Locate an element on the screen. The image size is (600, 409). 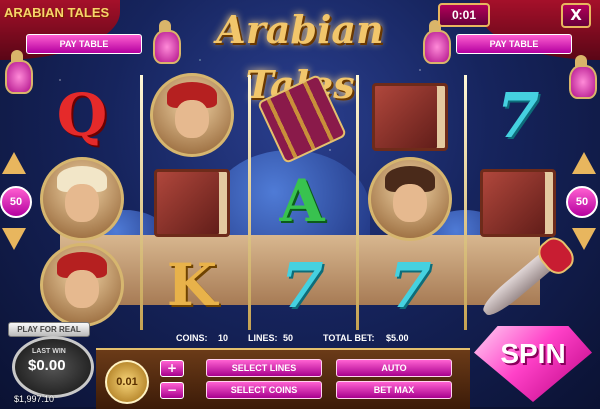
lines-badge-right: 50 is located at coordinates (582, 202).